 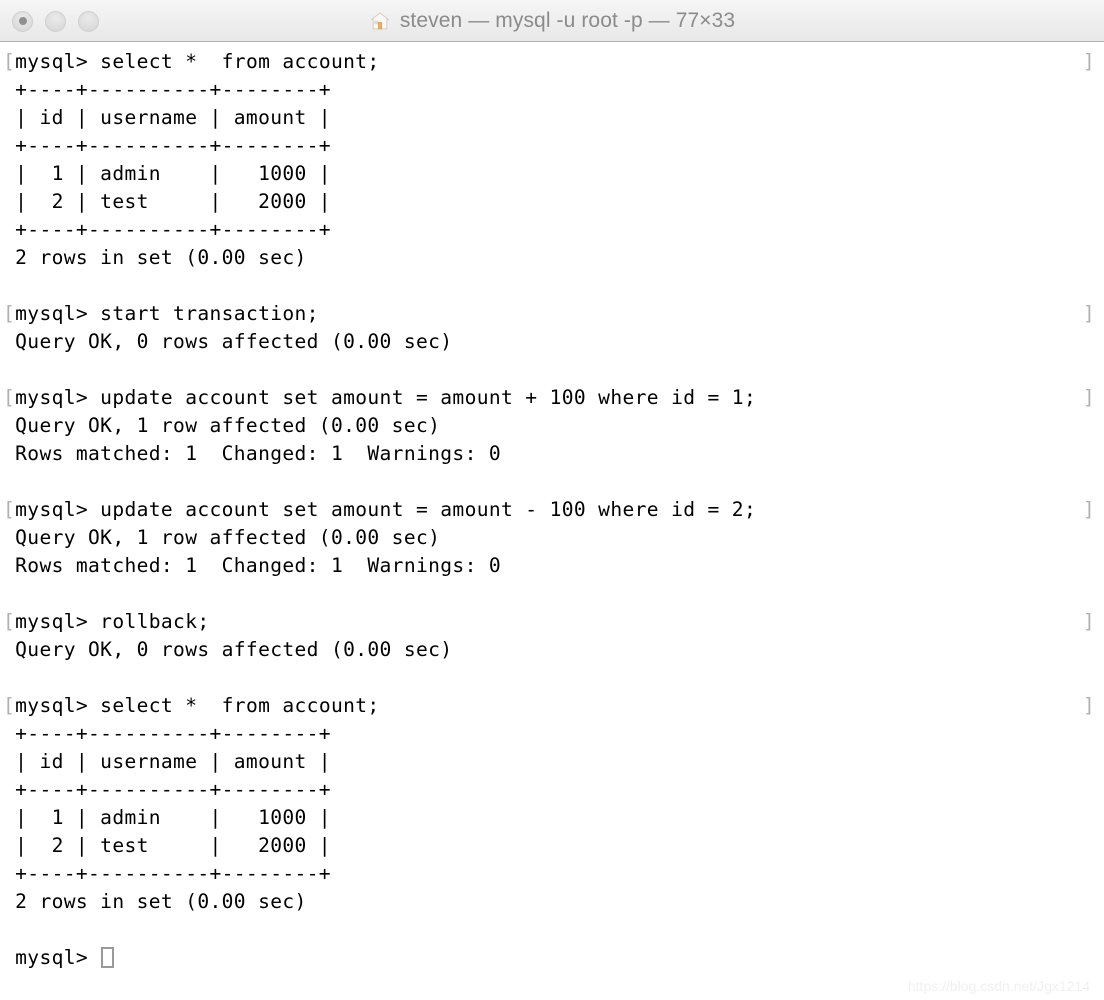 I want to click on traffic-light-group, so click(x=55, y=21).